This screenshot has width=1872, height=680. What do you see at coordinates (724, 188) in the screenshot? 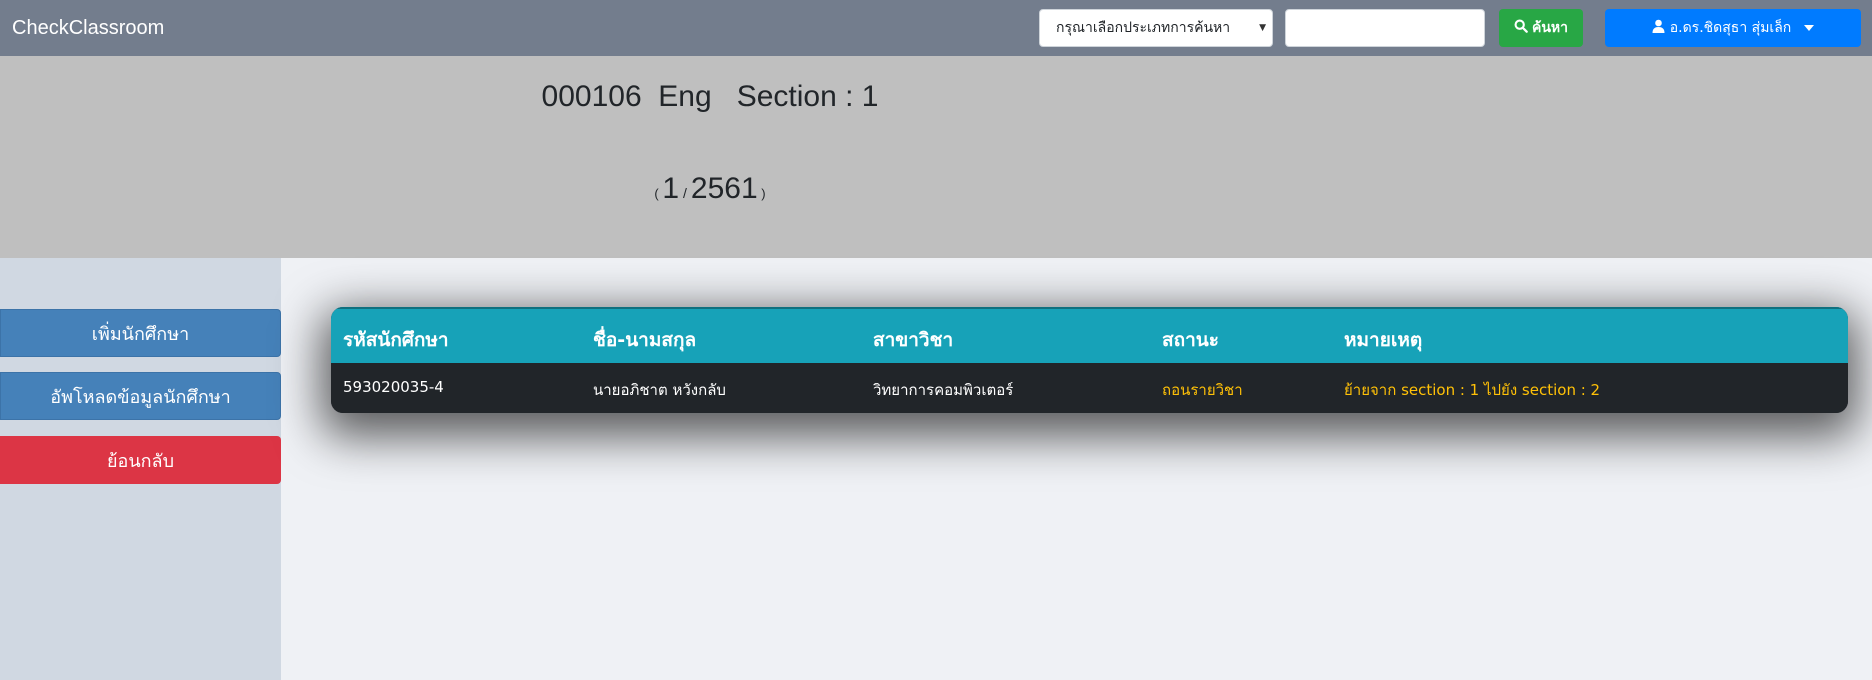
I see `academic-year: 2561` at bounding box center [724, 188].